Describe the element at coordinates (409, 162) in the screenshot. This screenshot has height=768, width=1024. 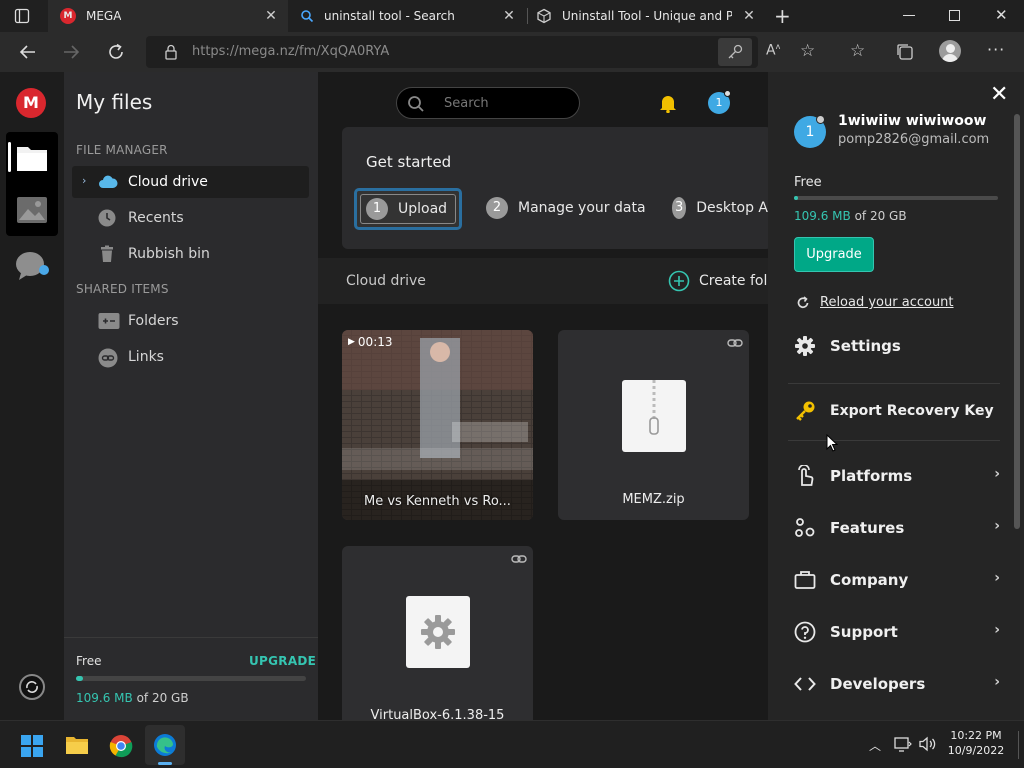
I see `get-started-title: Get started` at that location.